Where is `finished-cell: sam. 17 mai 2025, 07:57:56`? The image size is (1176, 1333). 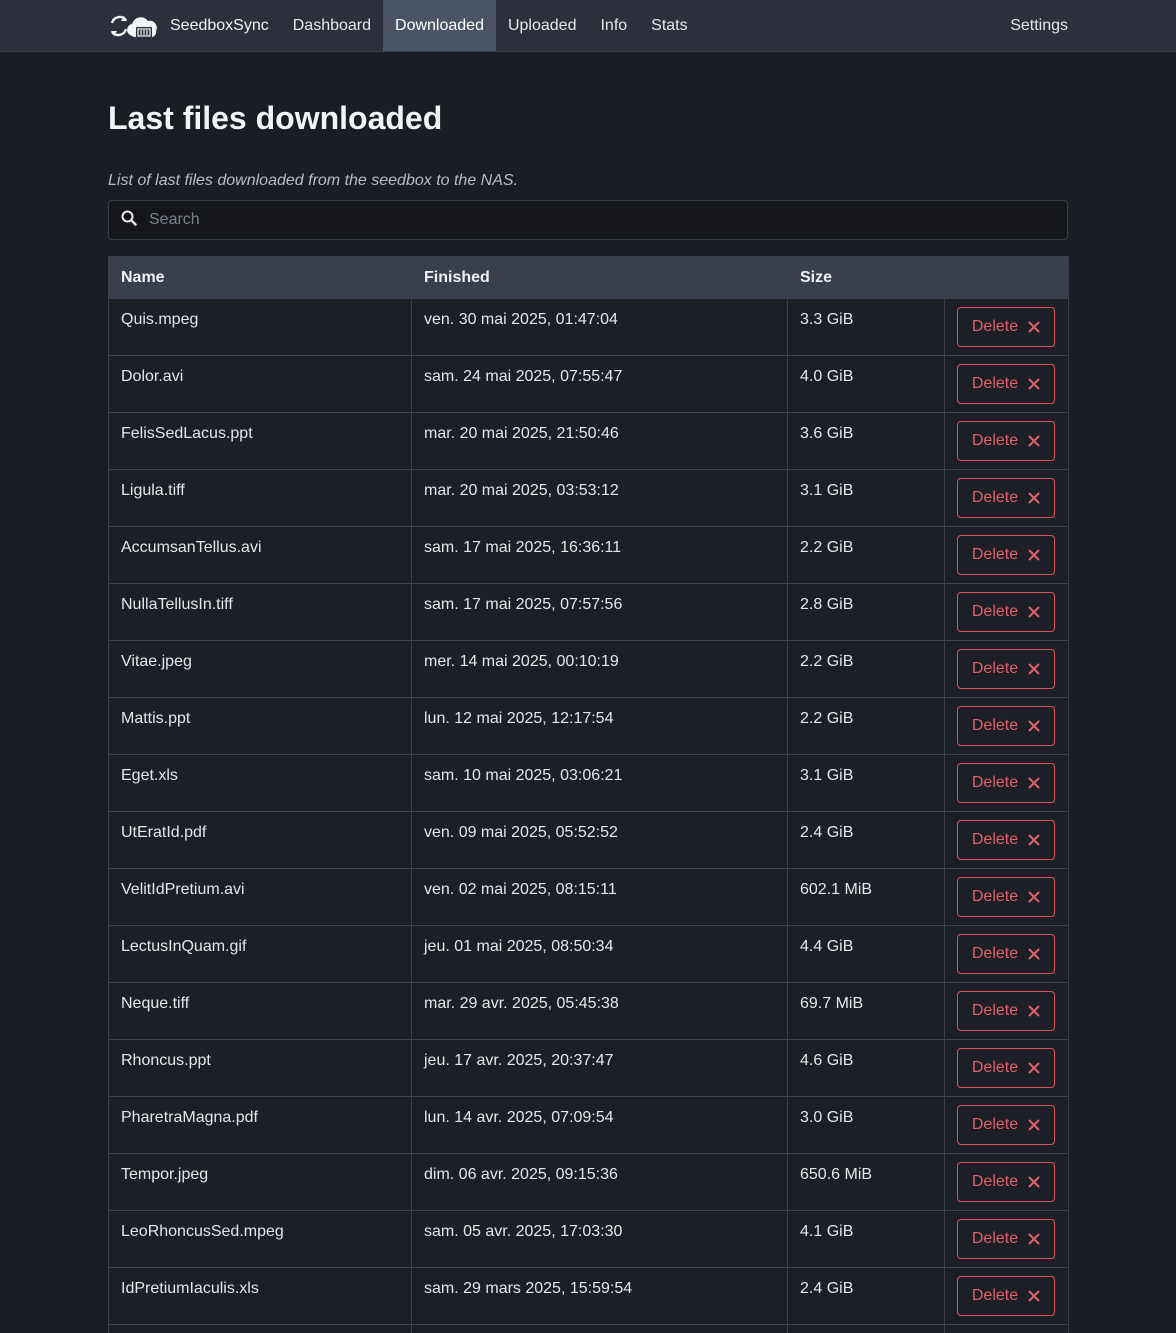 finished-cell: sam. 17 mai 2025, 07:57:56 is located at coordinates (599, 612).